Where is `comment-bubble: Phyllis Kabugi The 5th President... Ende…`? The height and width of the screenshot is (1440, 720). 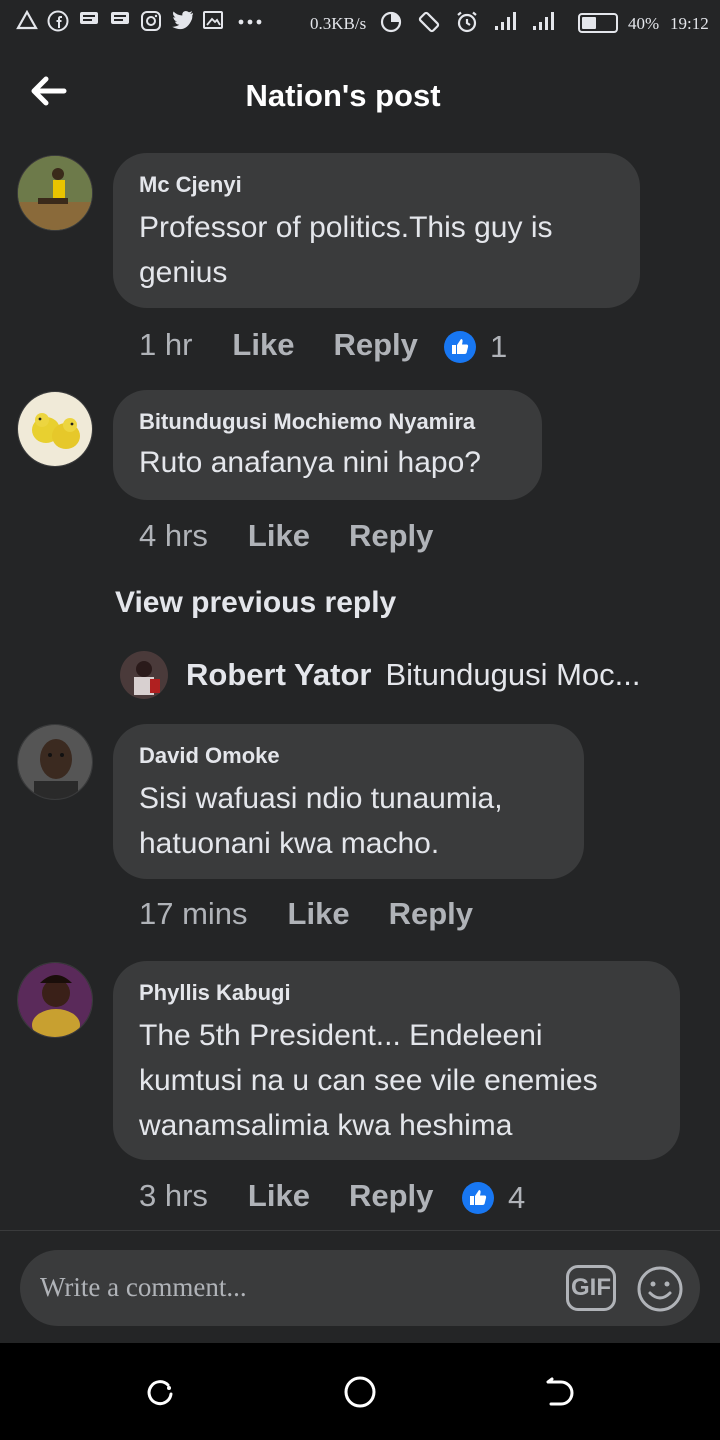
comment-bubble: Phyllis Kabugi The 5th President... Ende… is located at coordinates (396, 1060).